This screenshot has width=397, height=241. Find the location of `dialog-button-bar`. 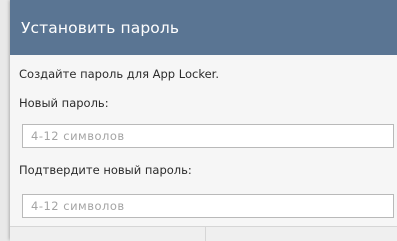

dialog-button-bar is located at coordinates (203, 233).